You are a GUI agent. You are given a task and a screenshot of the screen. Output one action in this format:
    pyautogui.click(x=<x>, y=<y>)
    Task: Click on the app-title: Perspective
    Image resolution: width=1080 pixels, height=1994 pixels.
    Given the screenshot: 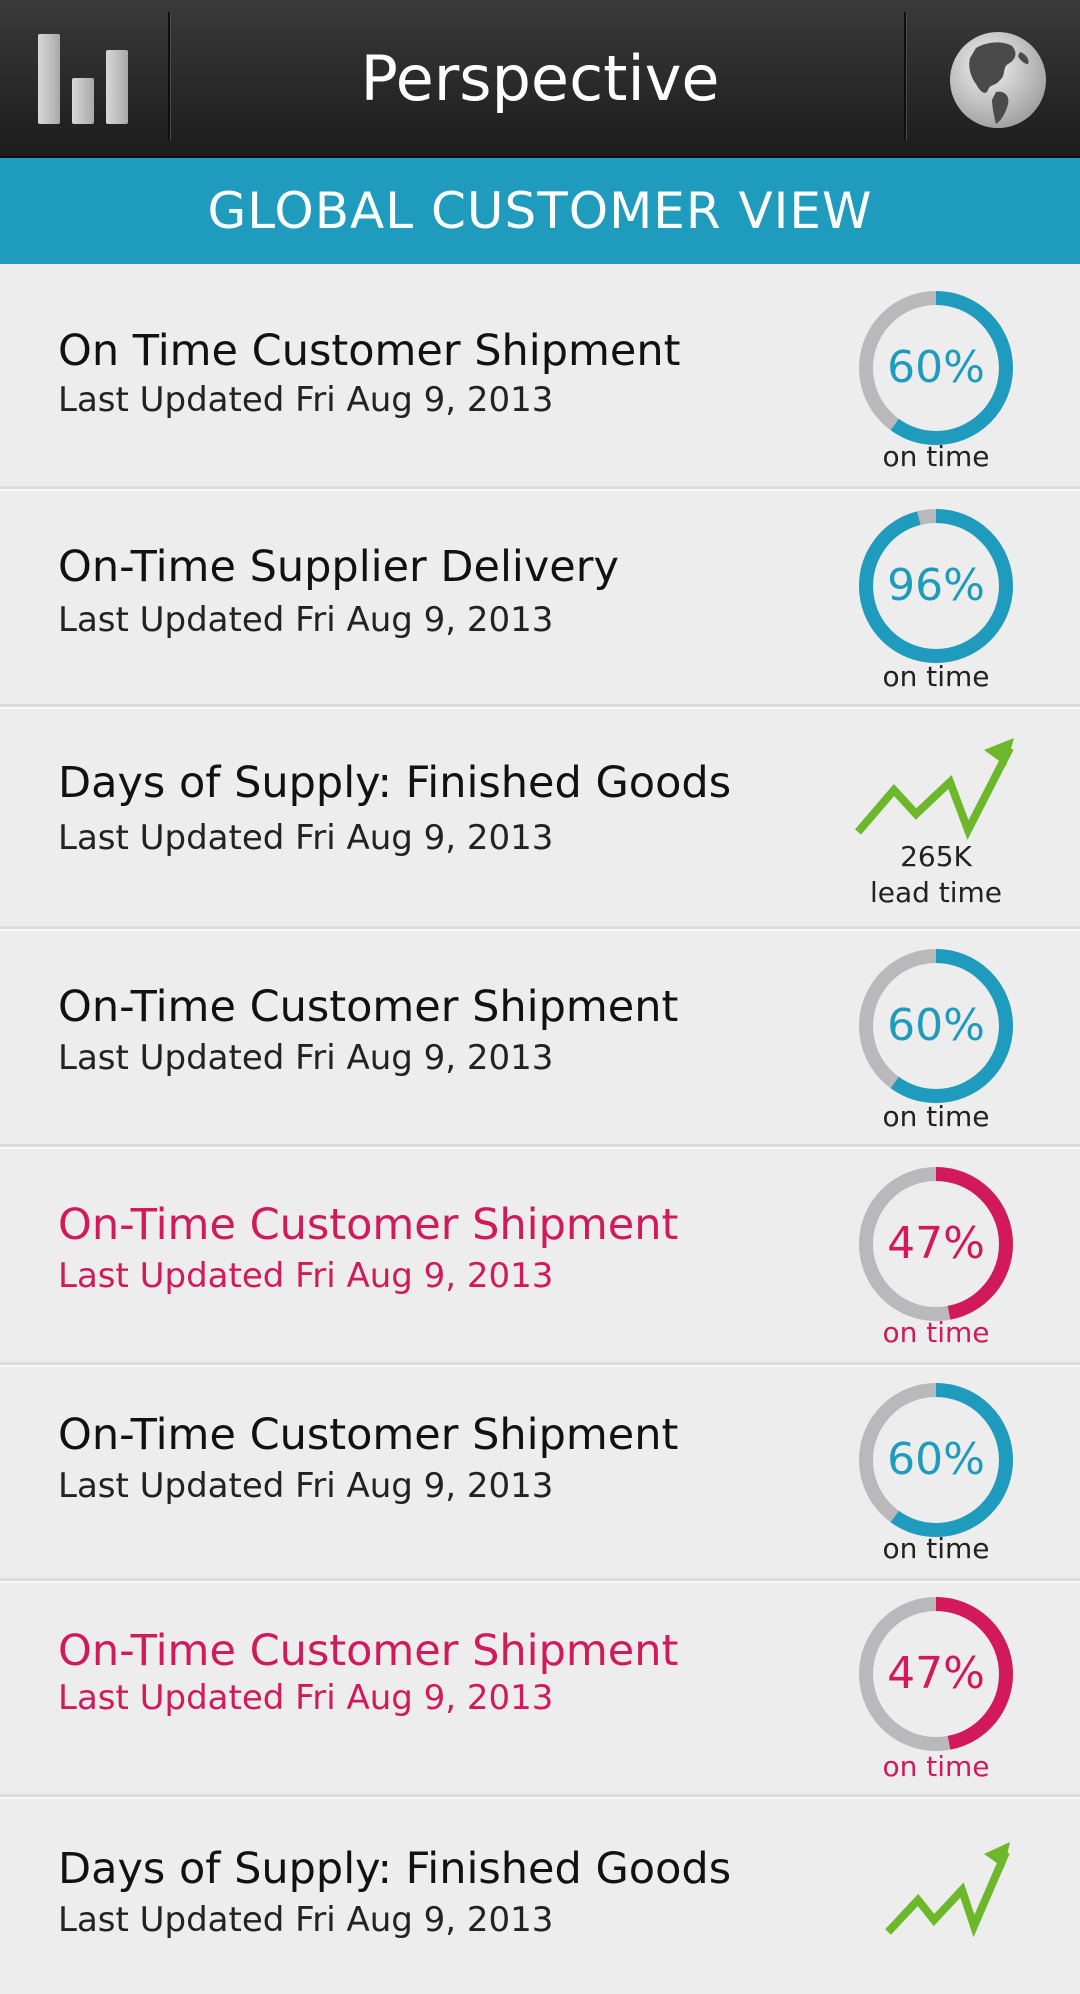 What is the action you would take?
    pyautogui.click(x=540, y=78)
    